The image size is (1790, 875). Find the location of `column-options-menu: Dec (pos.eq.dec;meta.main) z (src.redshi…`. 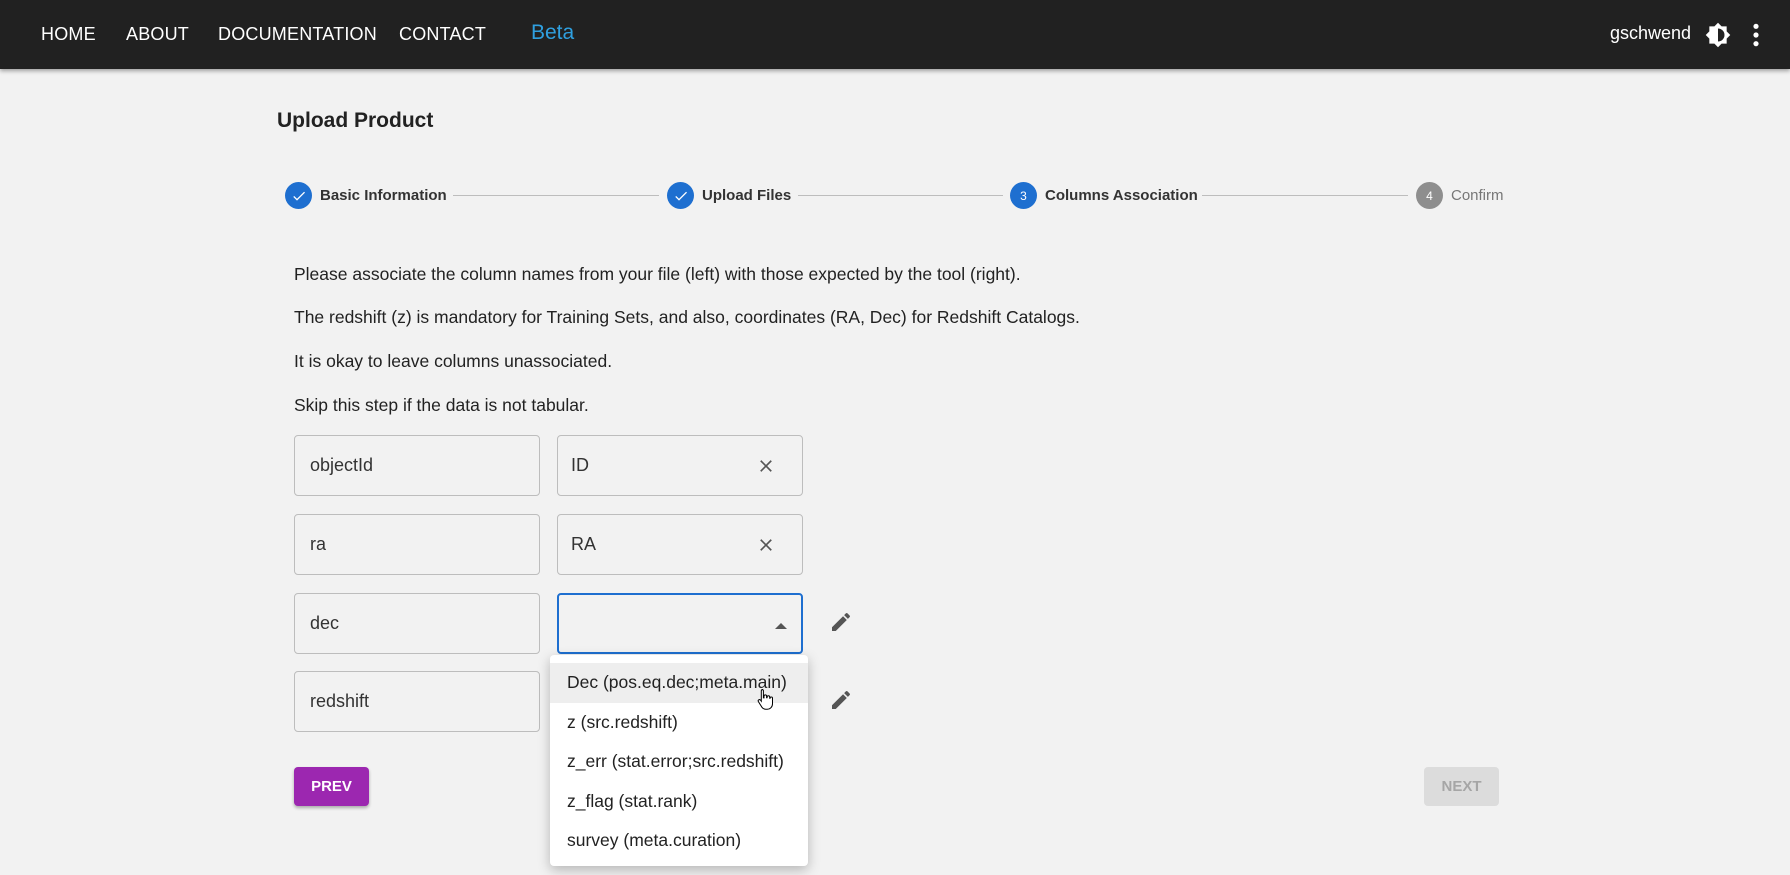

column-options-menu: Dec (pos.eq.dec;meta.main) z (src.redshi… is located at coordinates (679, 760).